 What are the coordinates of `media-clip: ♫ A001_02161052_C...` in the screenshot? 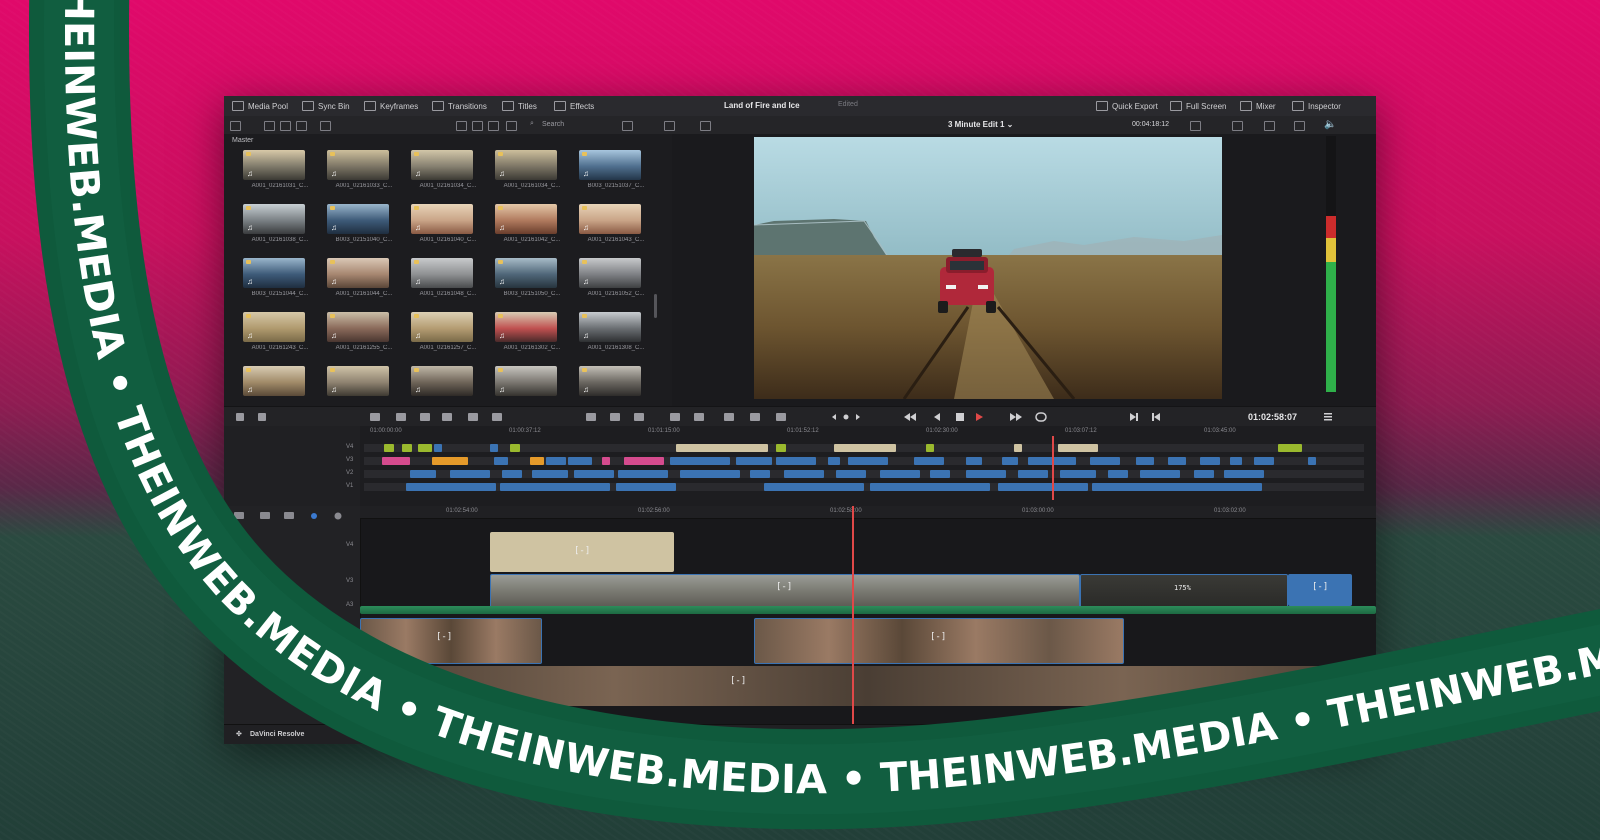 It's located at (618, 280).